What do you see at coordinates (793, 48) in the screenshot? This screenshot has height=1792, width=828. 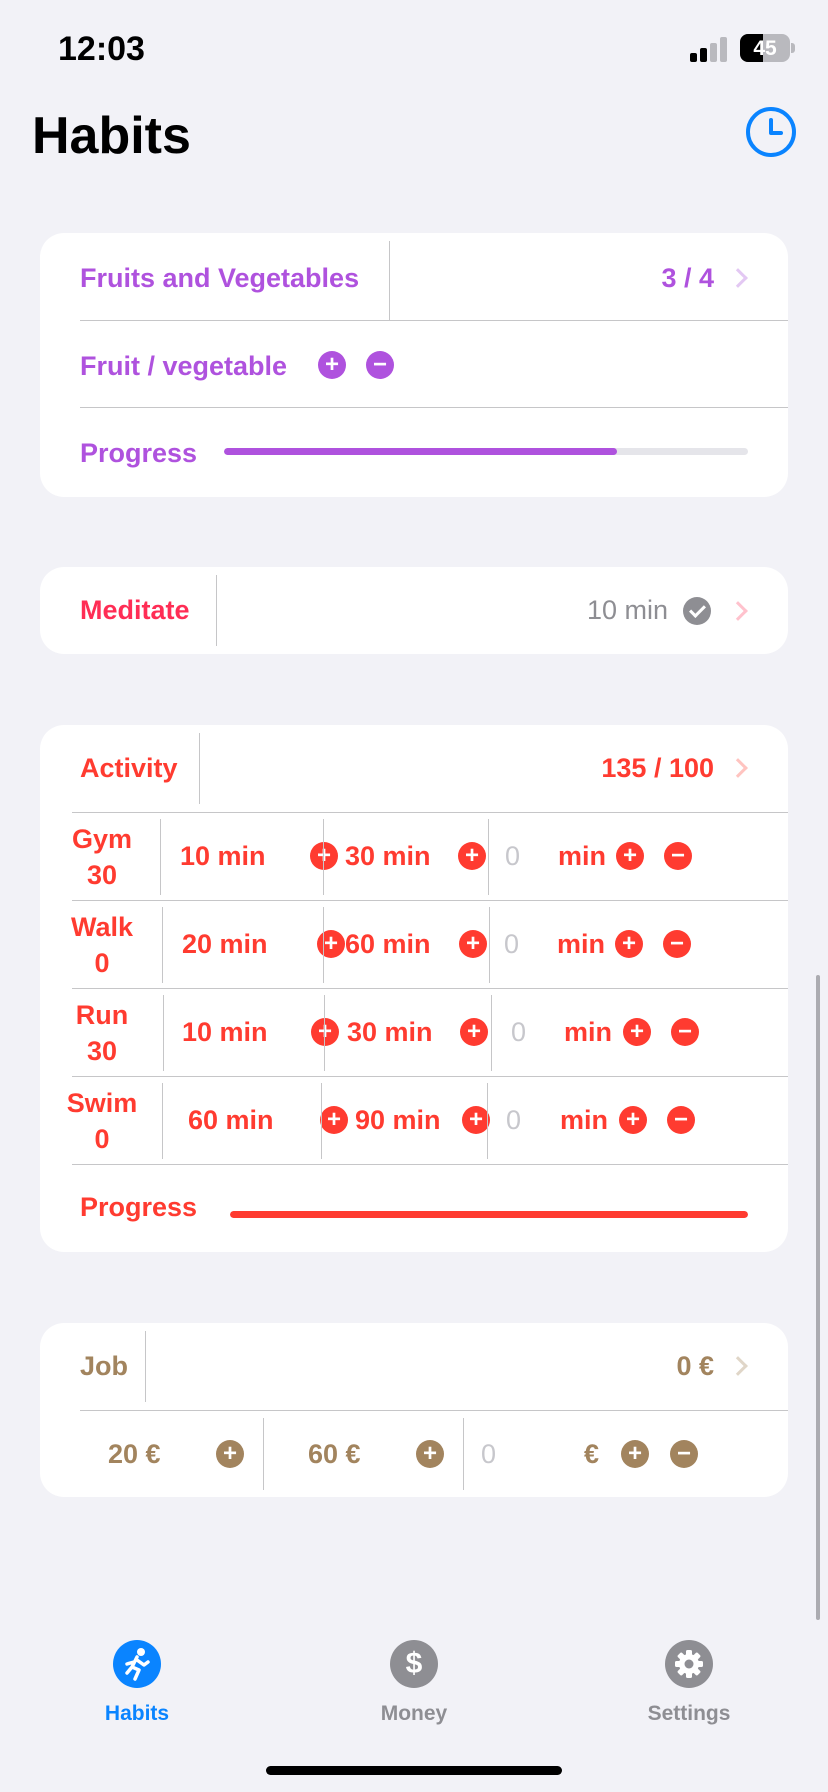 I see `battery-tip` at bounding box center [793, 48].